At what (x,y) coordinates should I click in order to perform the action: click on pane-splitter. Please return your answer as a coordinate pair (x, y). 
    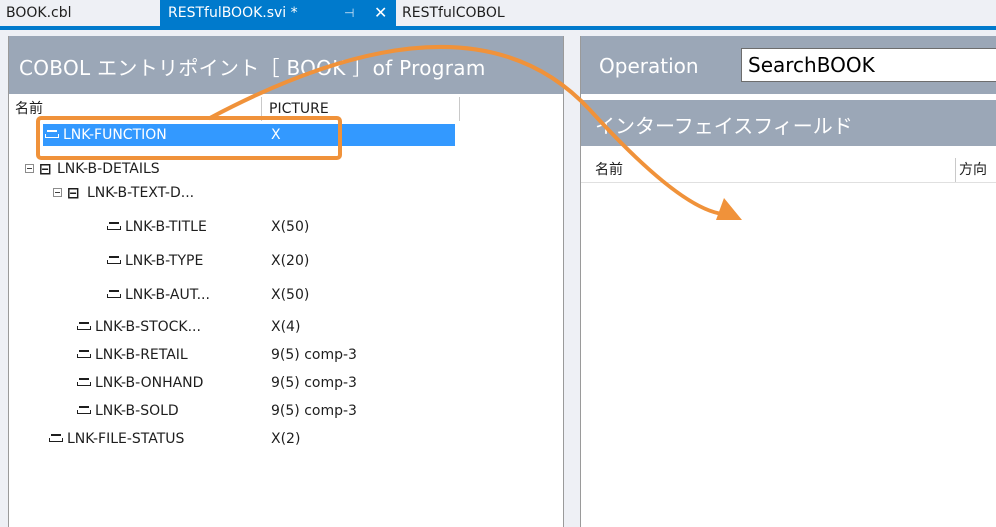
    Looking at the image, I should click on (572, 281).